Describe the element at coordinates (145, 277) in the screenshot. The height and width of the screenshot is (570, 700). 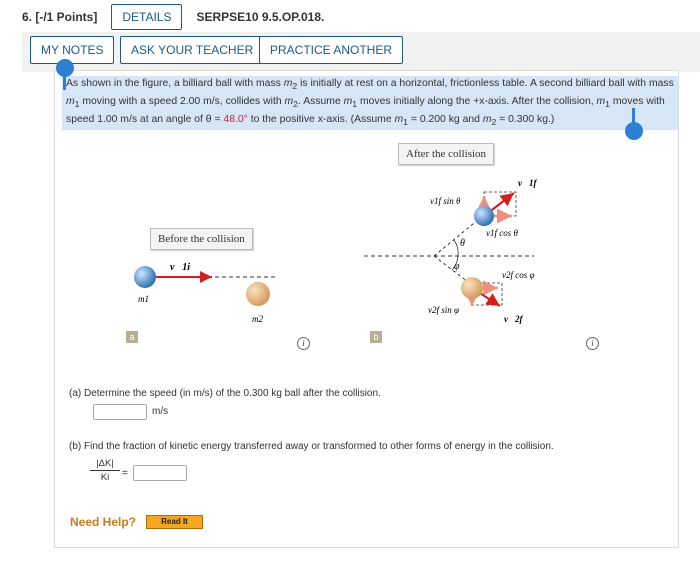
I see `ball-m1` at that location.